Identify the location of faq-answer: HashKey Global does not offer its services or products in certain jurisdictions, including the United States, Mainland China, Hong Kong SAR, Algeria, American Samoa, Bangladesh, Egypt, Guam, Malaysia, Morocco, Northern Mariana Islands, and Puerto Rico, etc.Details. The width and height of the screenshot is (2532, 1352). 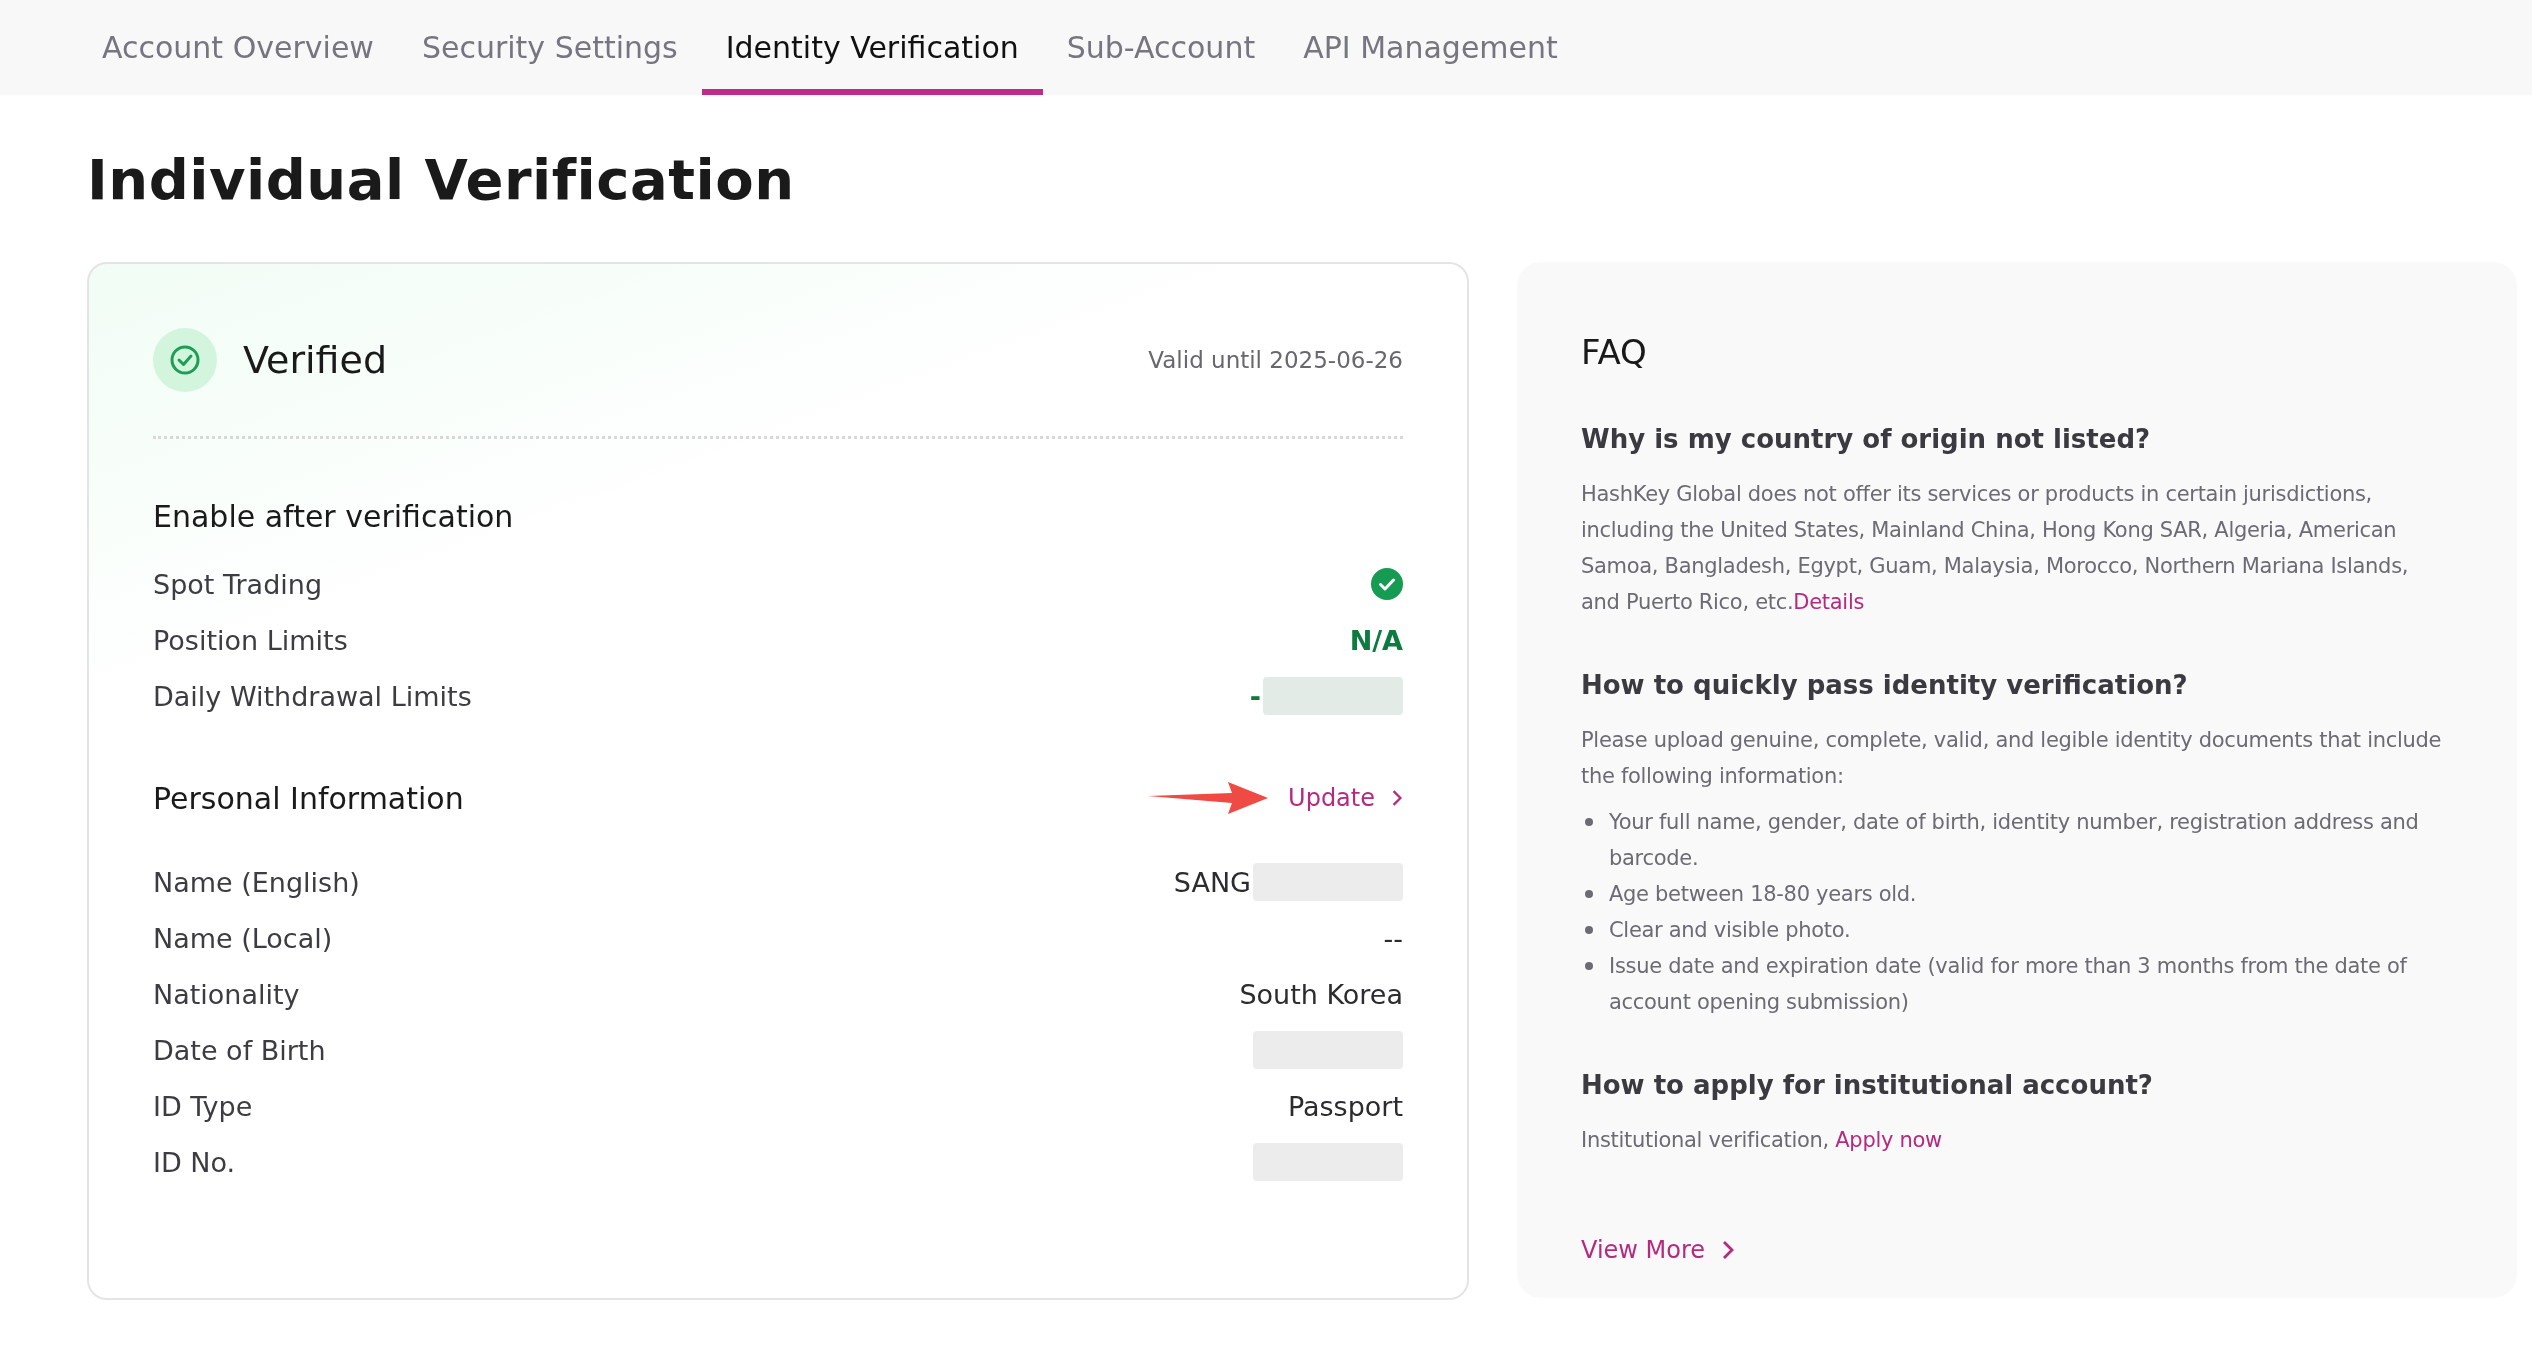
(1995, 548).